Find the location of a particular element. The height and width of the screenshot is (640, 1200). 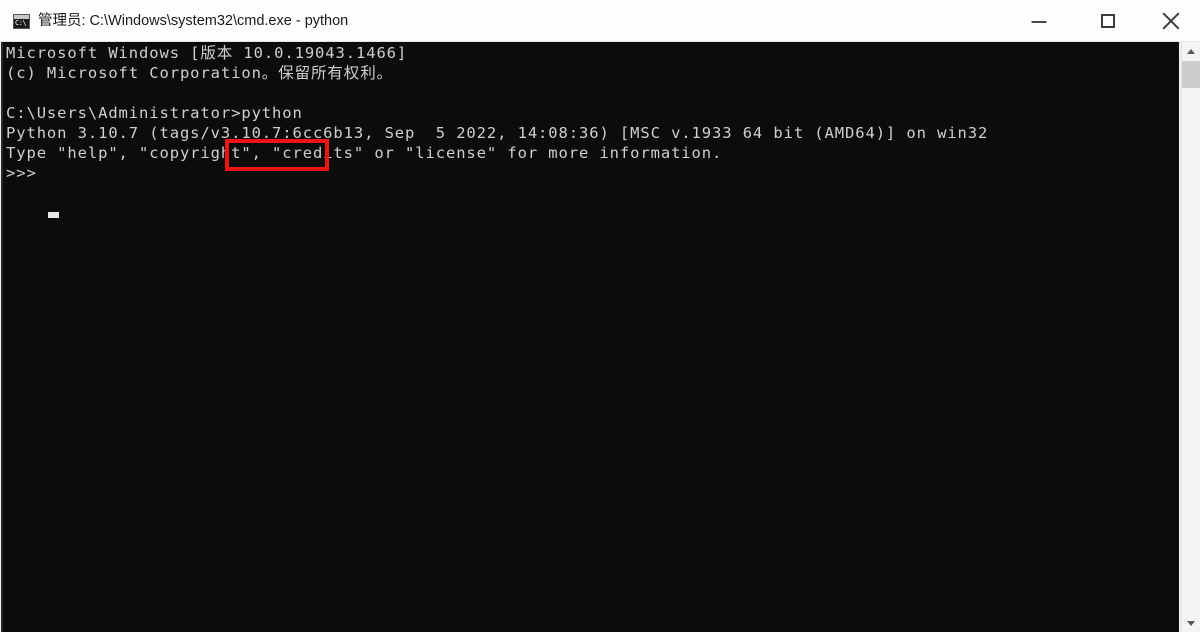

vertical-scrollbar is located at coordinates (1190, 341).